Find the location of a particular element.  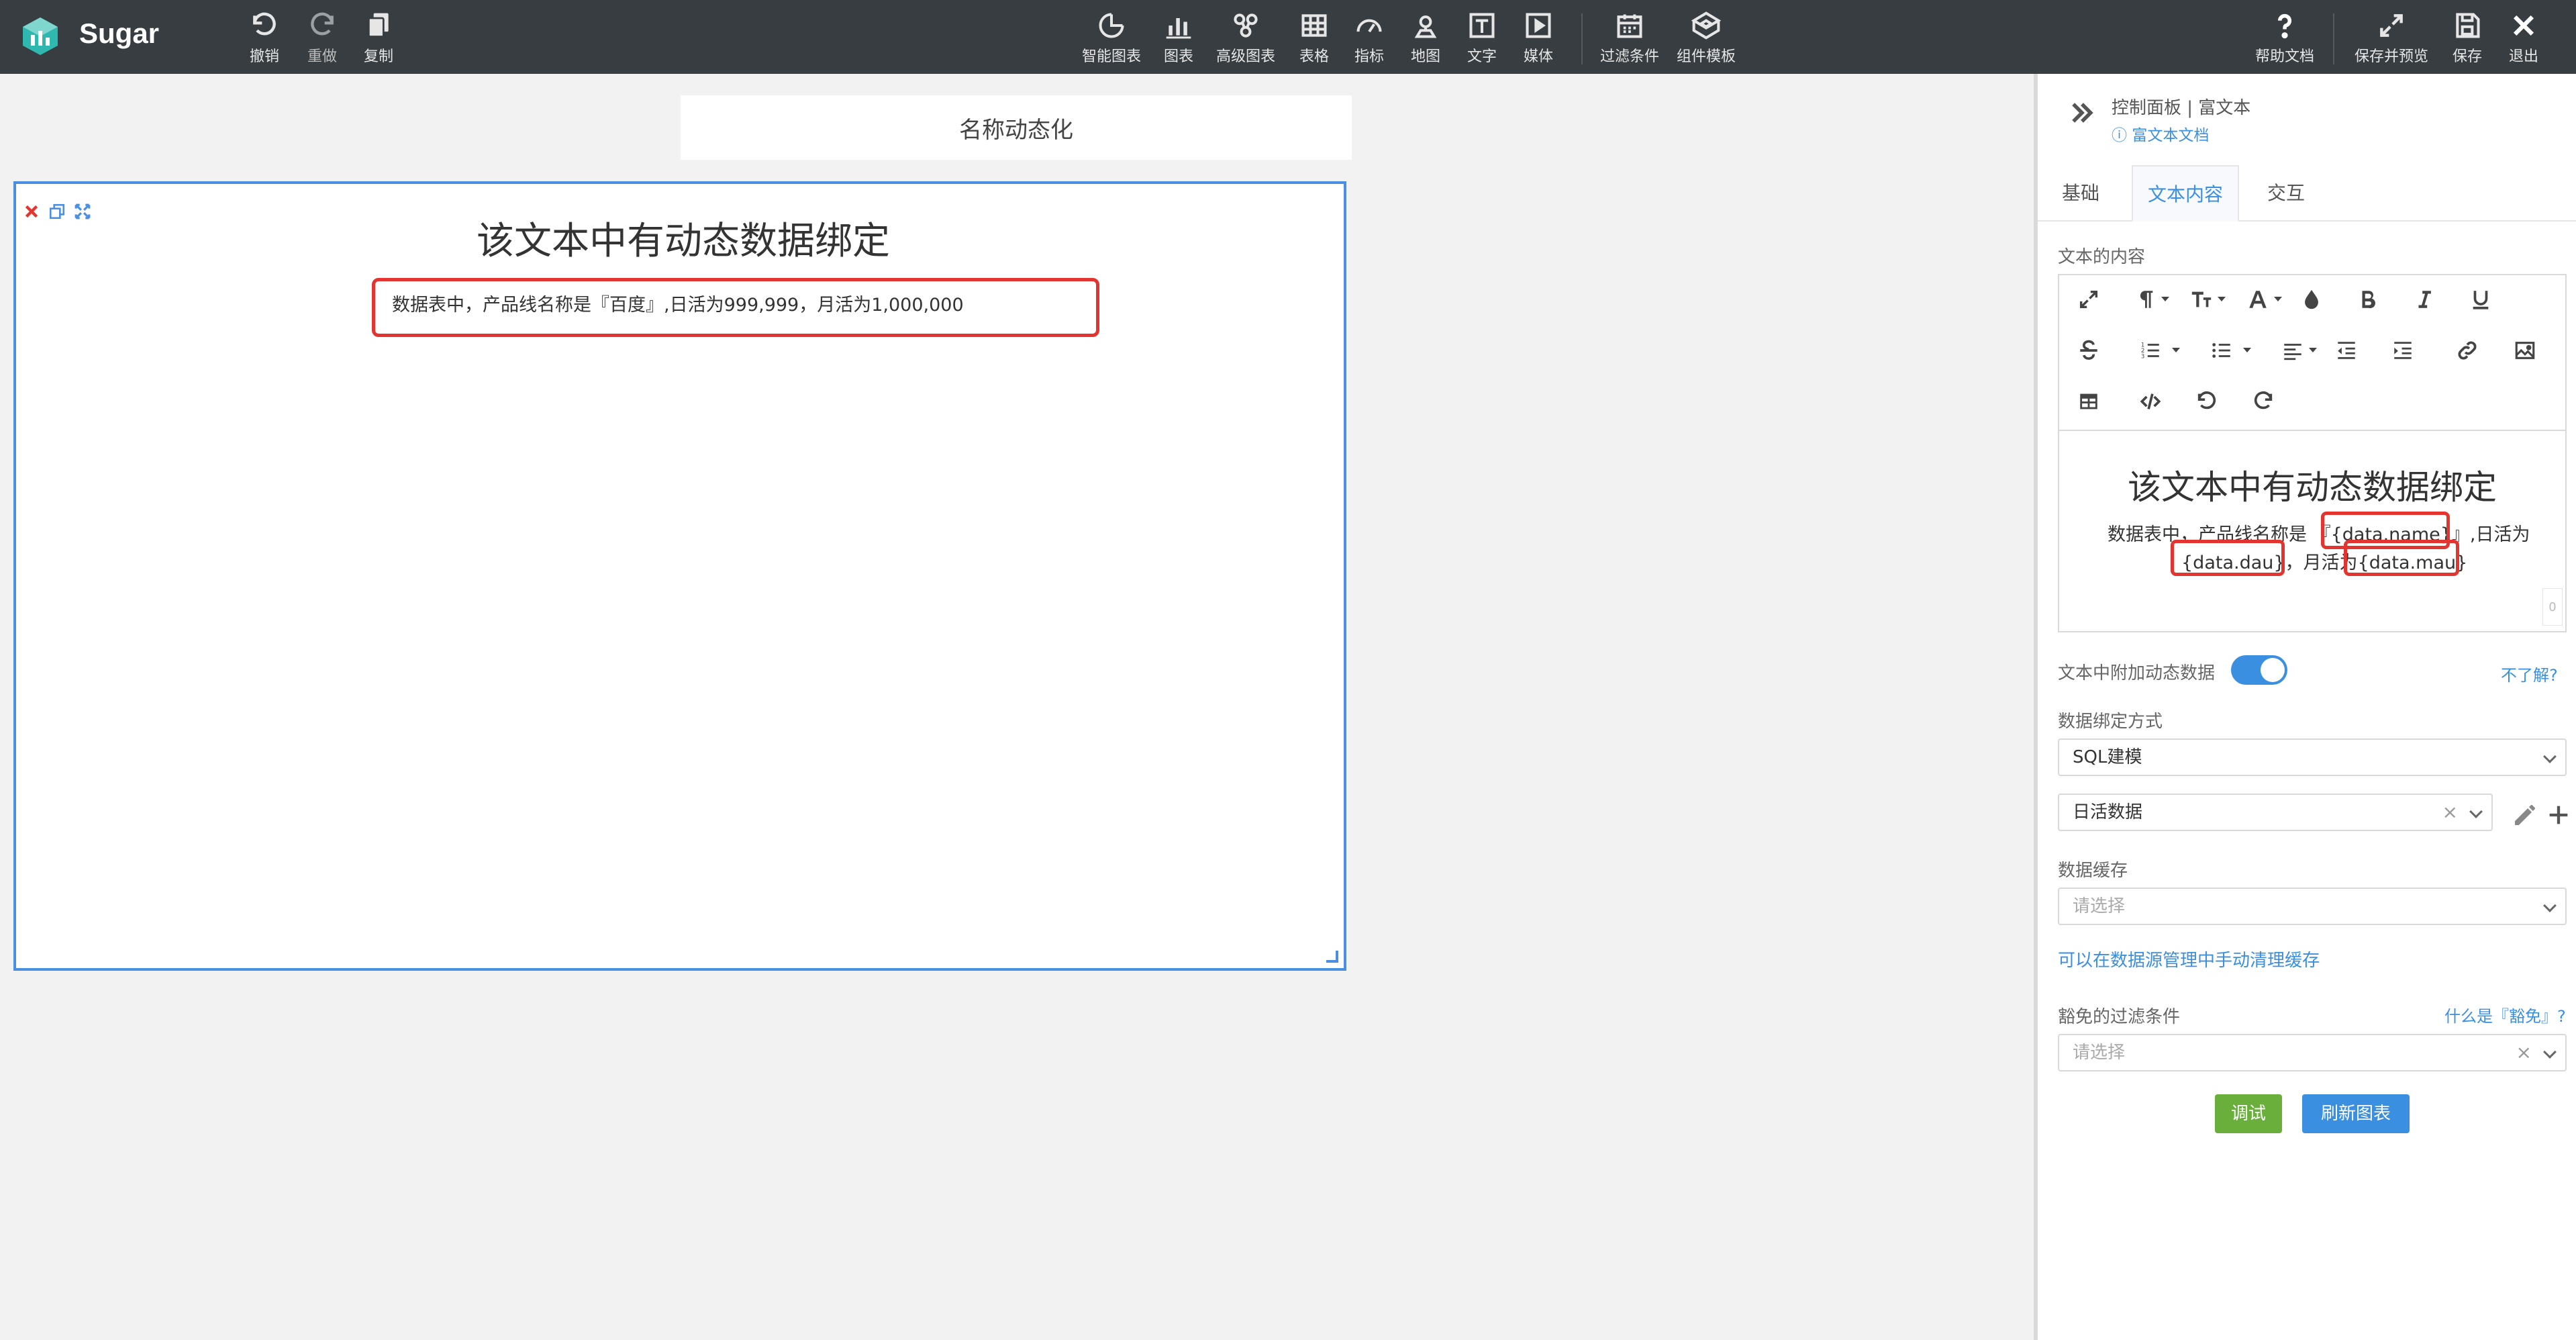

dynamic-data-help-link: 不了解? is located at coordinates (2529, 673).